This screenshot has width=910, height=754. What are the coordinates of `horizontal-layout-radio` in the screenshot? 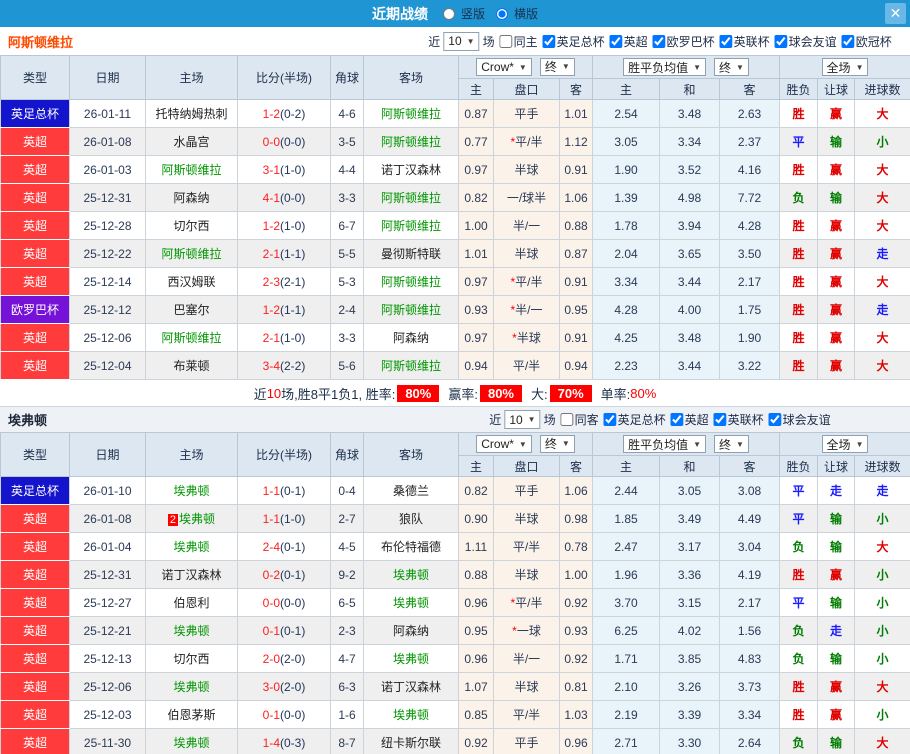 It's located at (502, 13).